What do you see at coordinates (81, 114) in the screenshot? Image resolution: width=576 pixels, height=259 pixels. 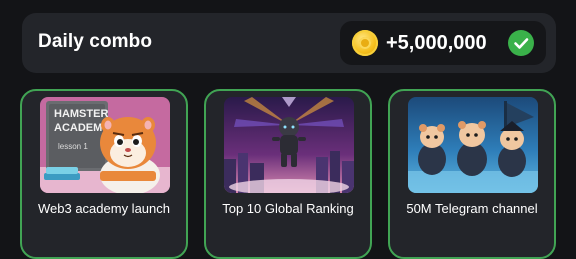 I see `image-text-hamster: HAMSTER` at bounding box center [81, 114].